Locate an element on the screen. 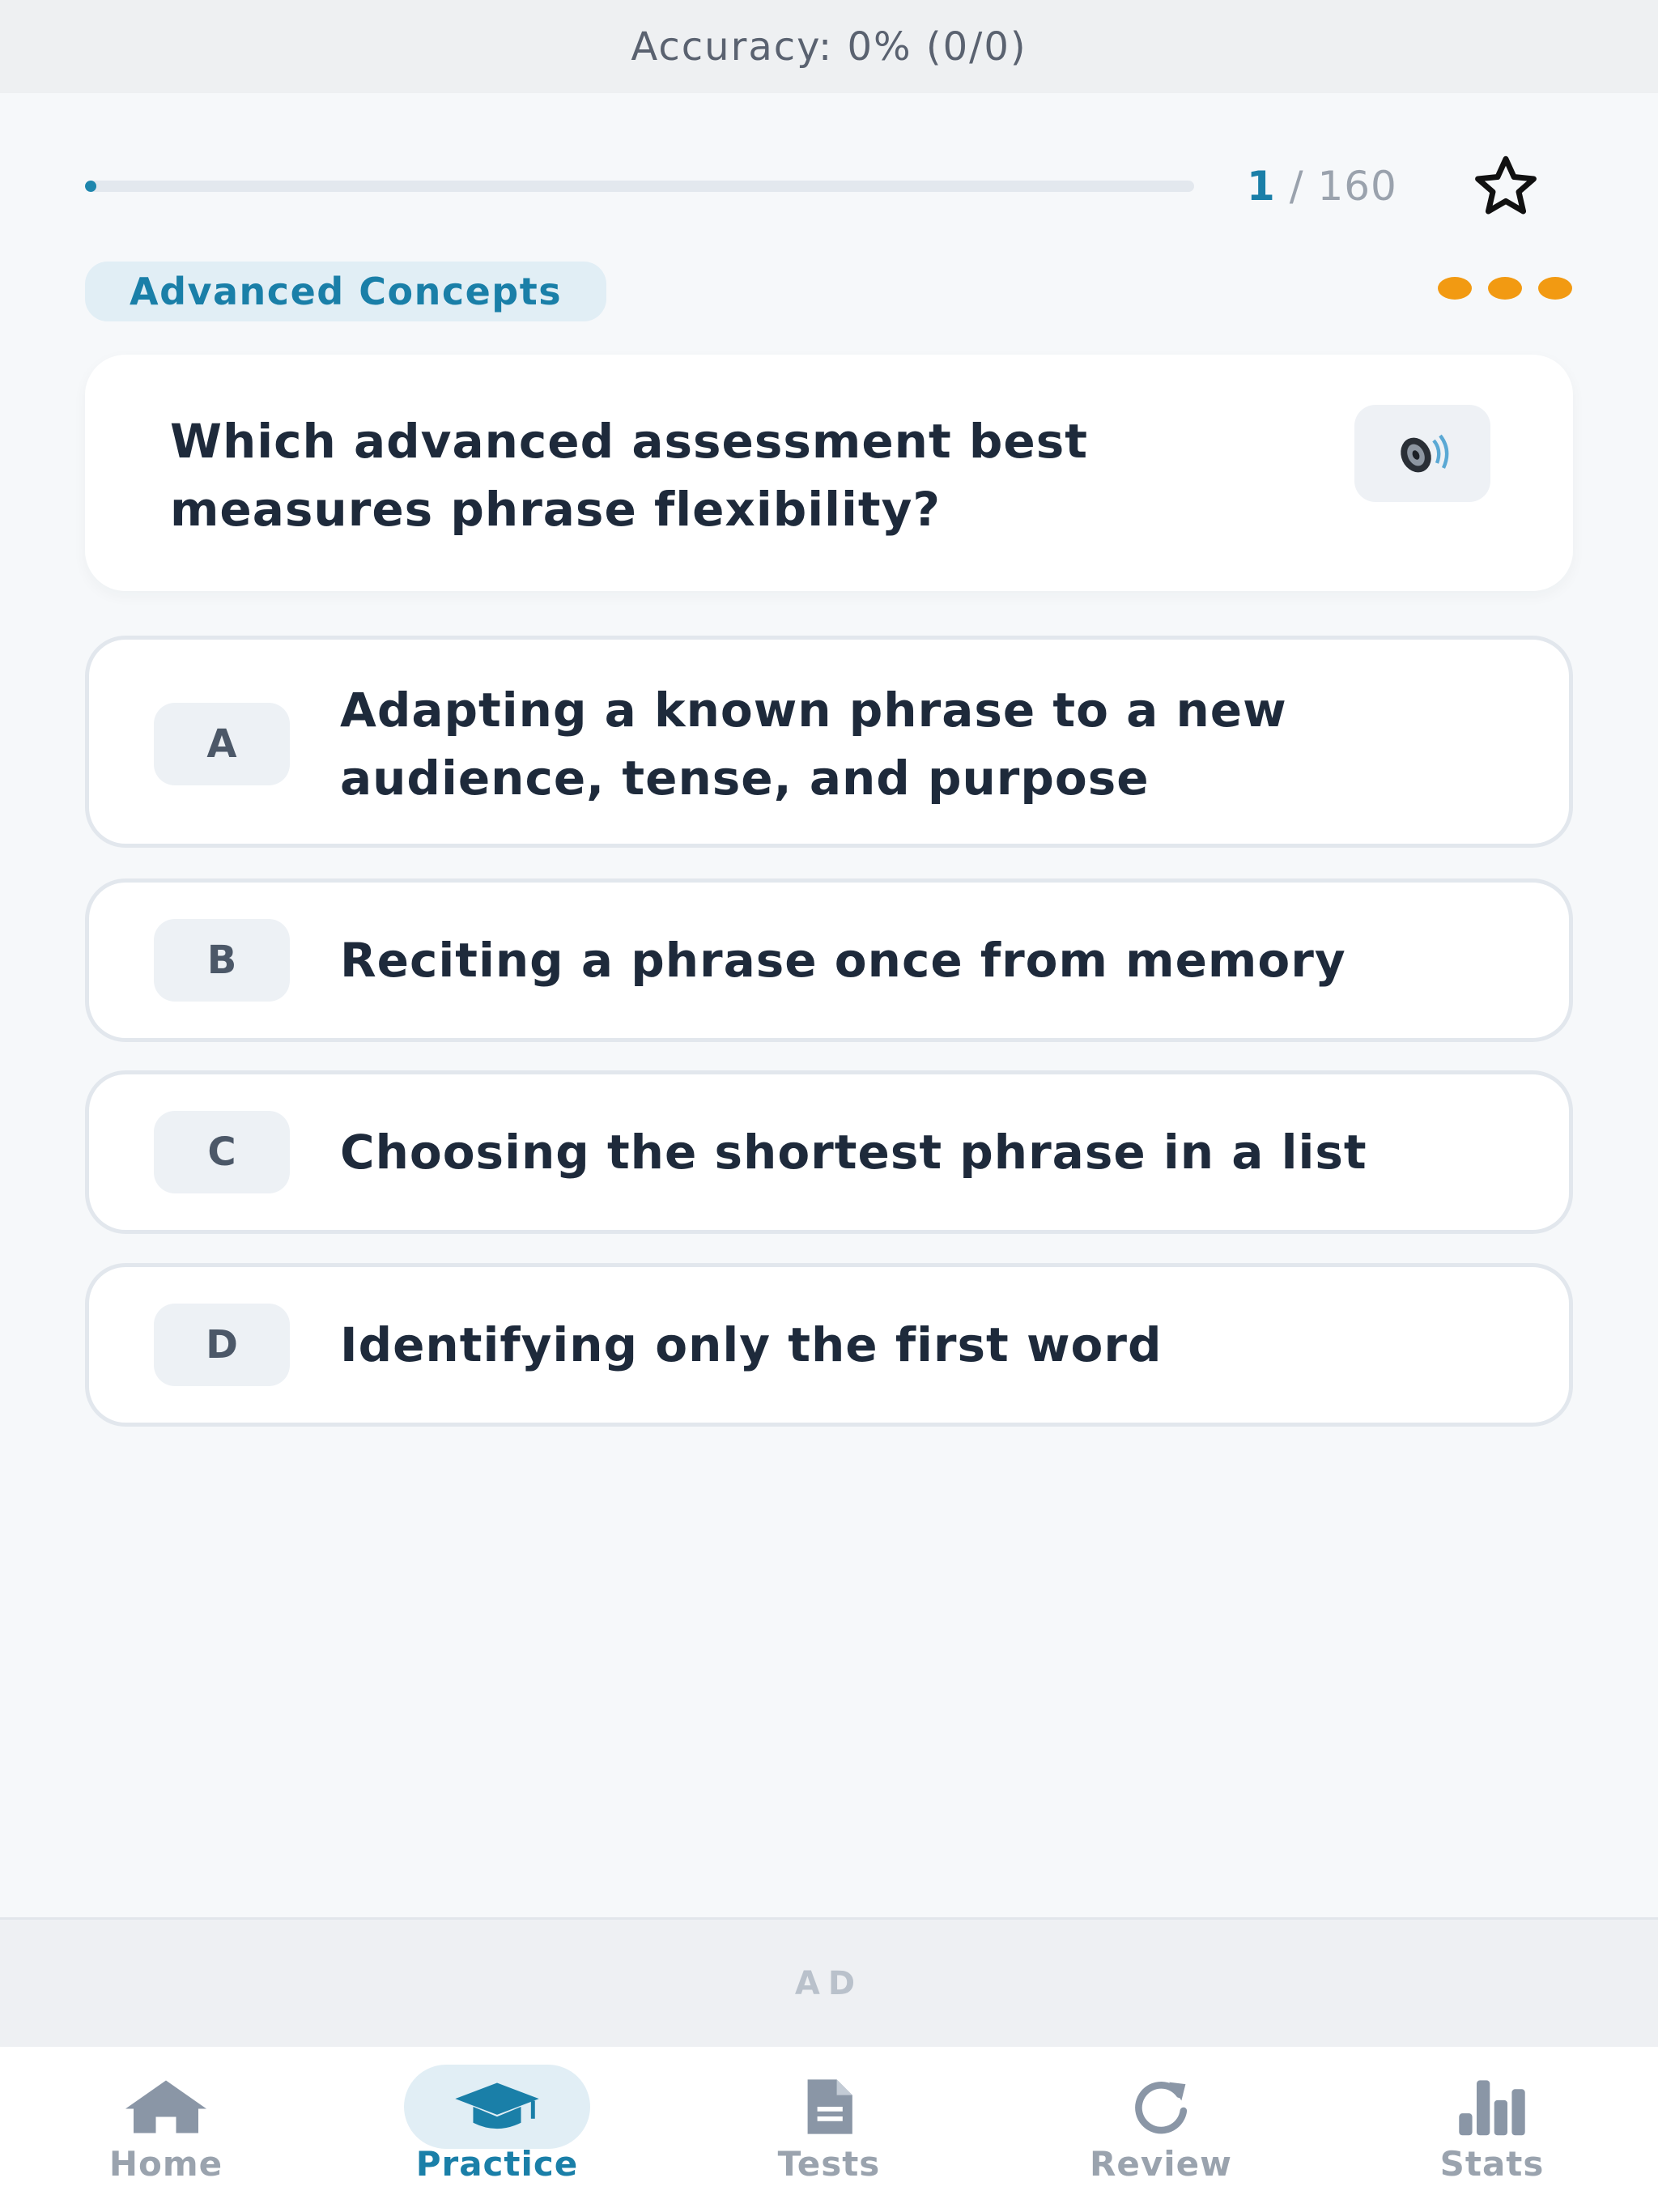  progress-row: 1 / 160 is located at coordinates (838, 186).